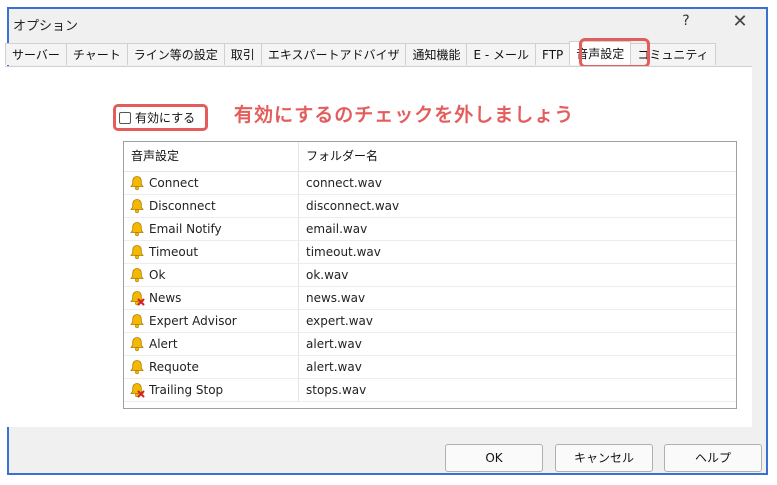  I want to click on table-row: Ok ok.wav, so click(430, 275).